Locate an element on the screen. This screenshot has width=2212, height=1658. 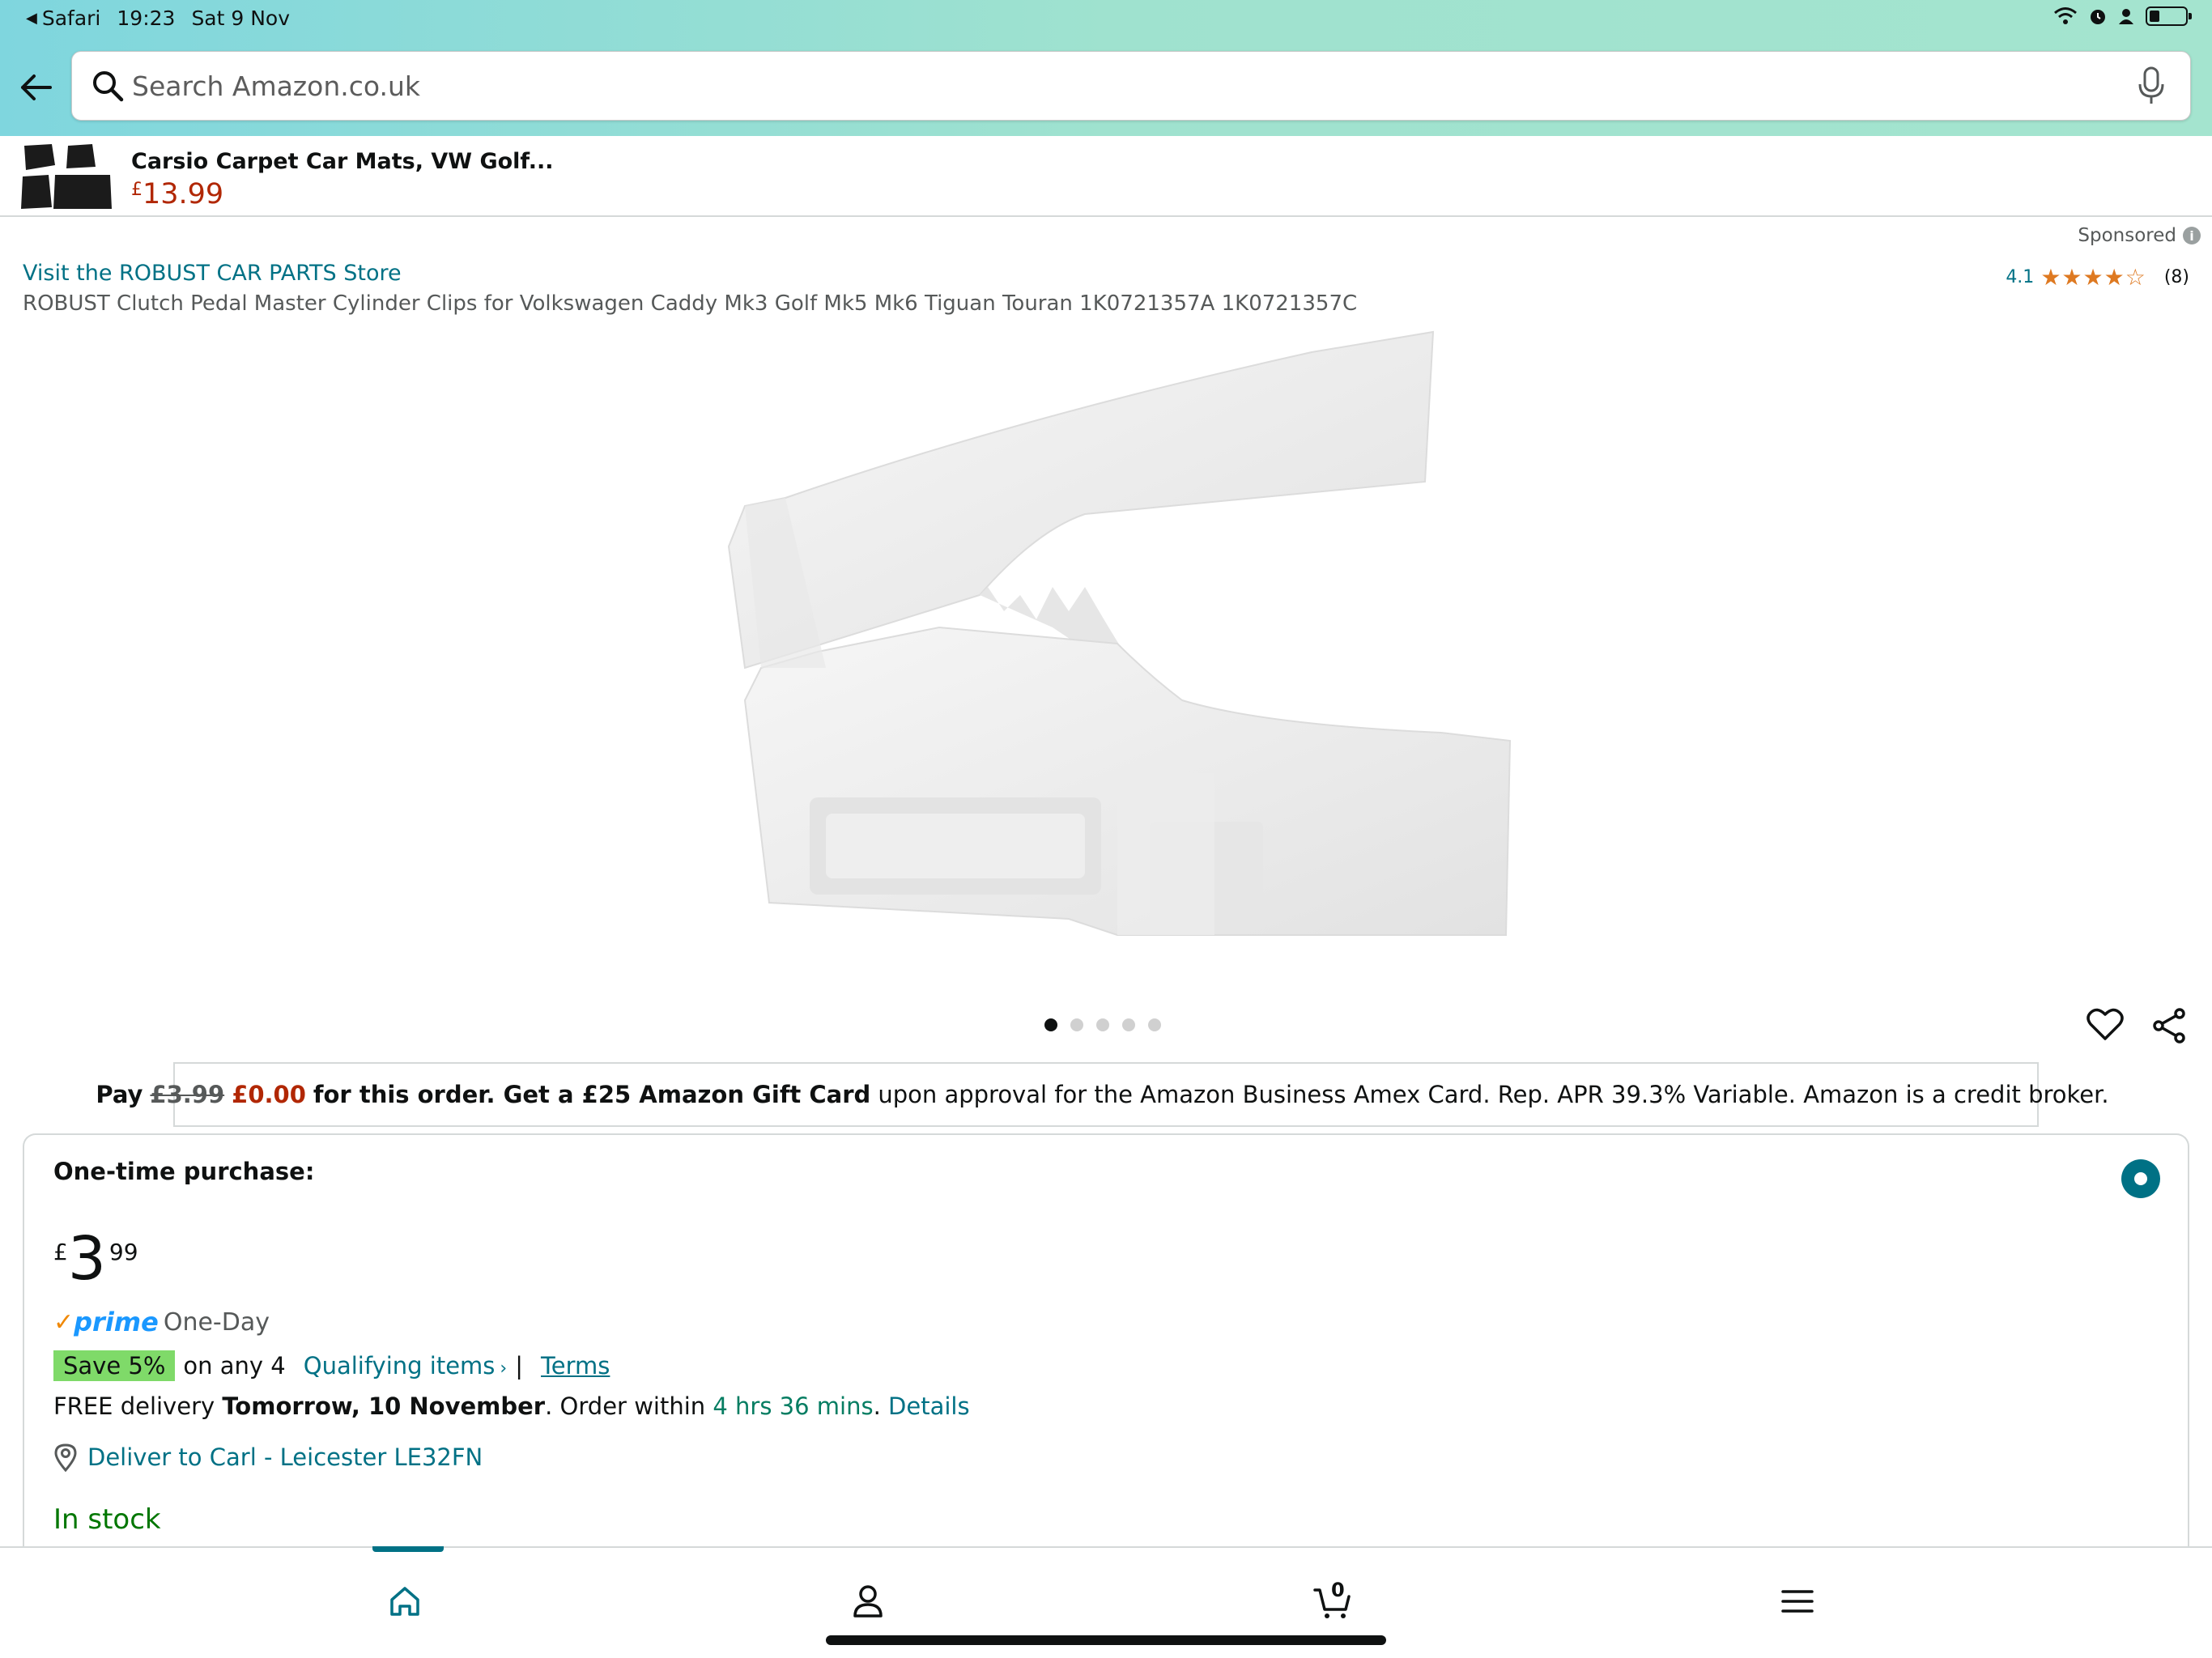
person-status-icon is located at coordinates (2126, 16).